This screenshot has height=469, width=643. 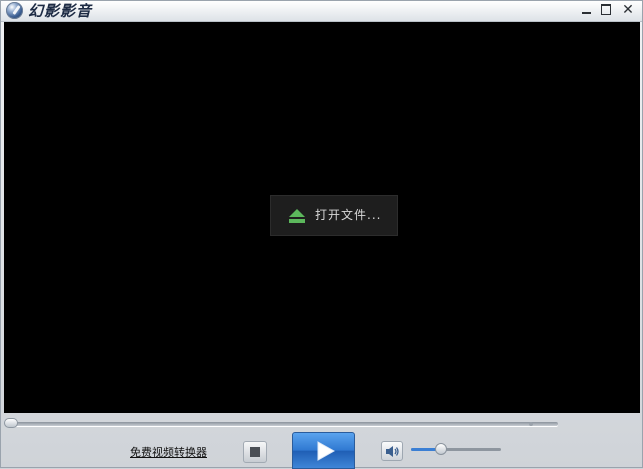 I want to click on speaker-icon, so click(x=392, y=451).